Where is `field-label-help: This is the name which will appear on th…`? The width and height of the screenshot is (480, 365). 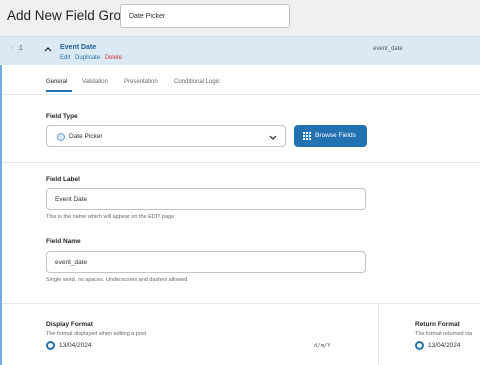
field-label-help: This is the name which will appear on th… is located at coordinates (110, 217).